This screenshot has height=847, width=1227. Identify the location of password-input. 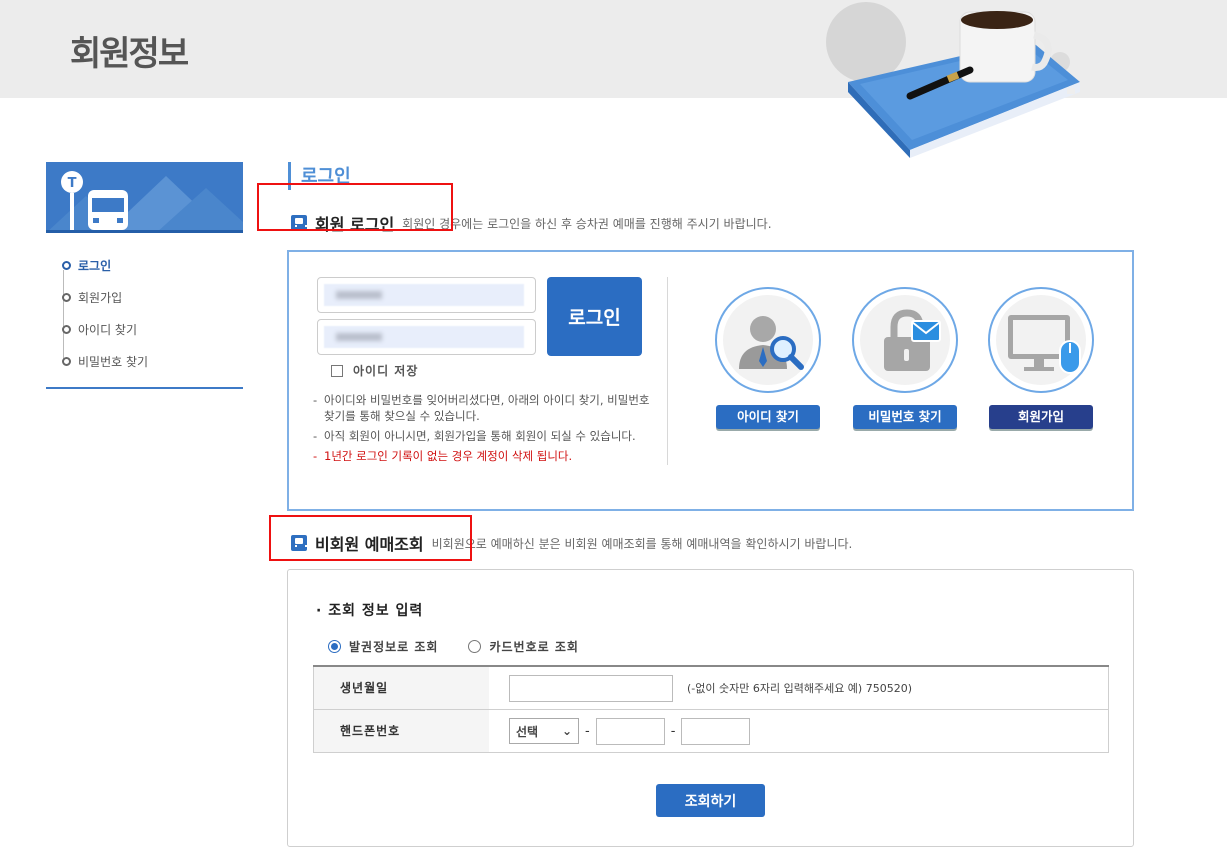
(426, 337).